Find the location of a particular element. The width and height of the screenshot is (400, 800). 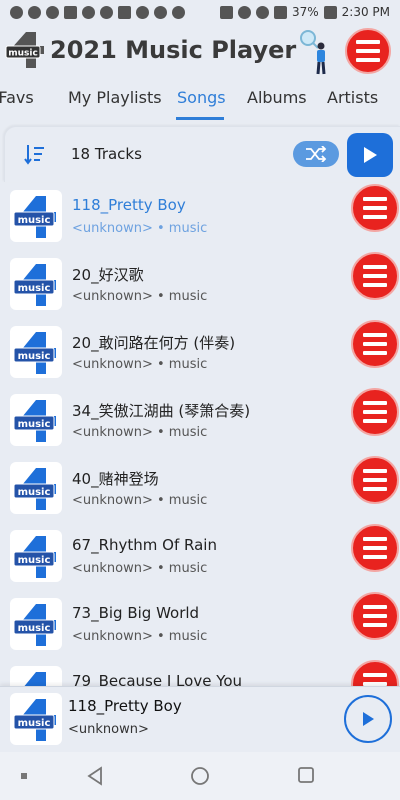

shuffle-icon is located at coordinates (316, 154).